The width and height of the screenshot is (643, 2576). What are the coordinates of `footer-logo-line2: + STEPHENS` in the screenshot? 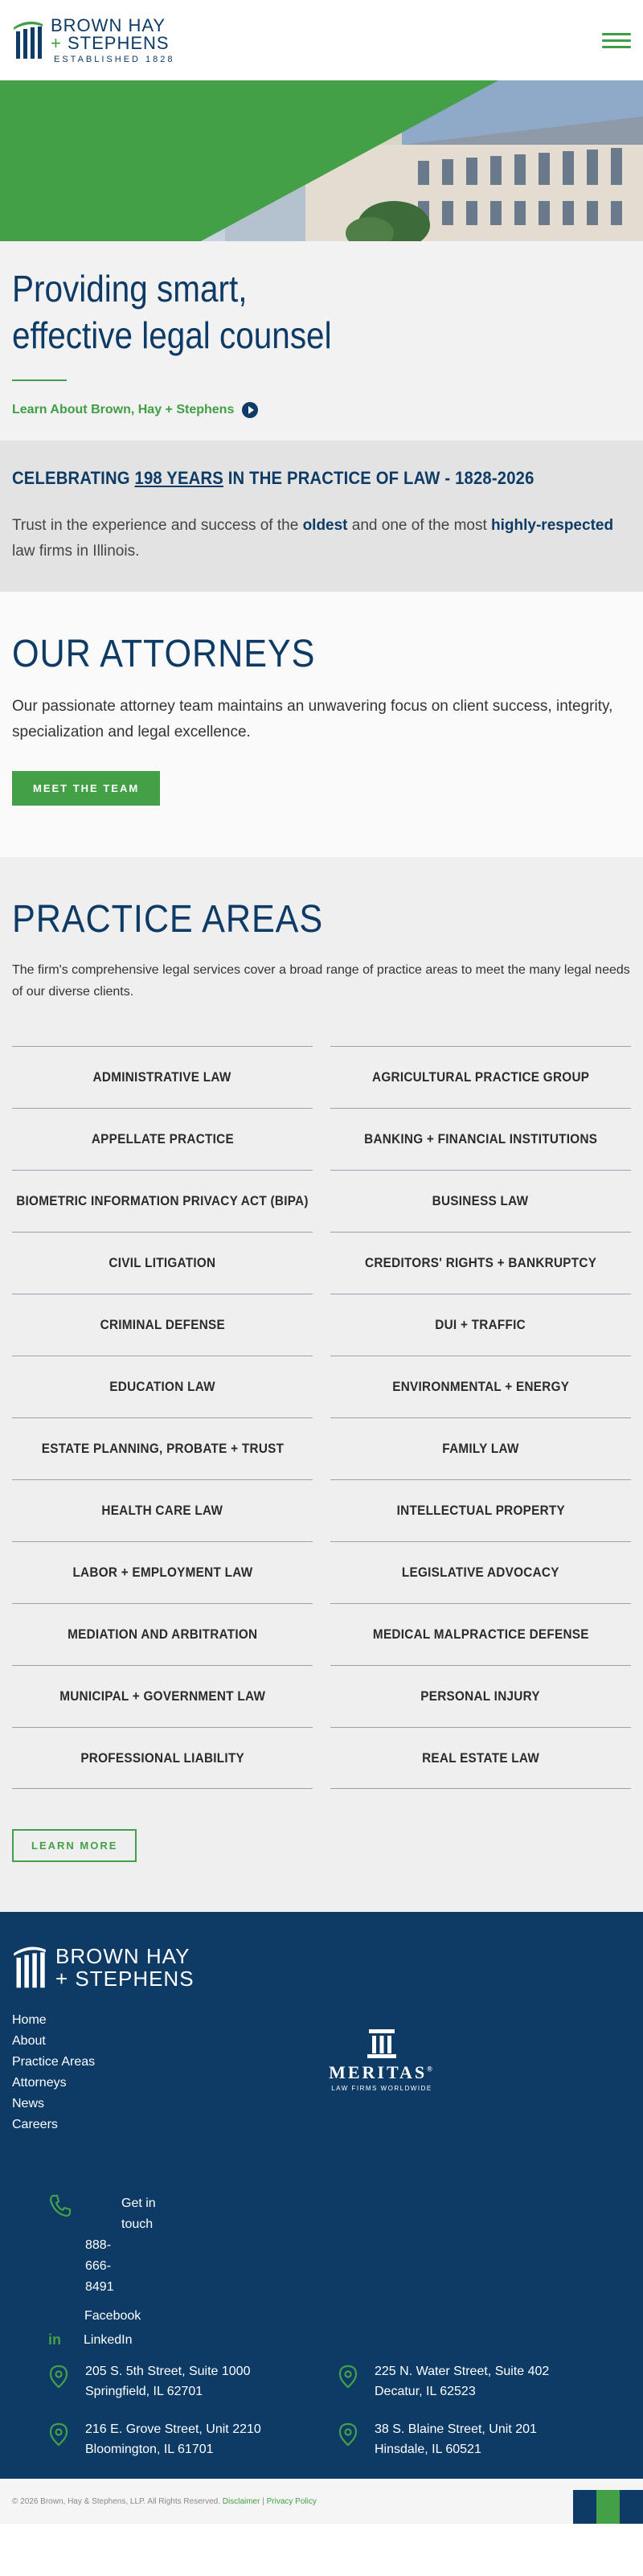 It's located at (125, 1979).